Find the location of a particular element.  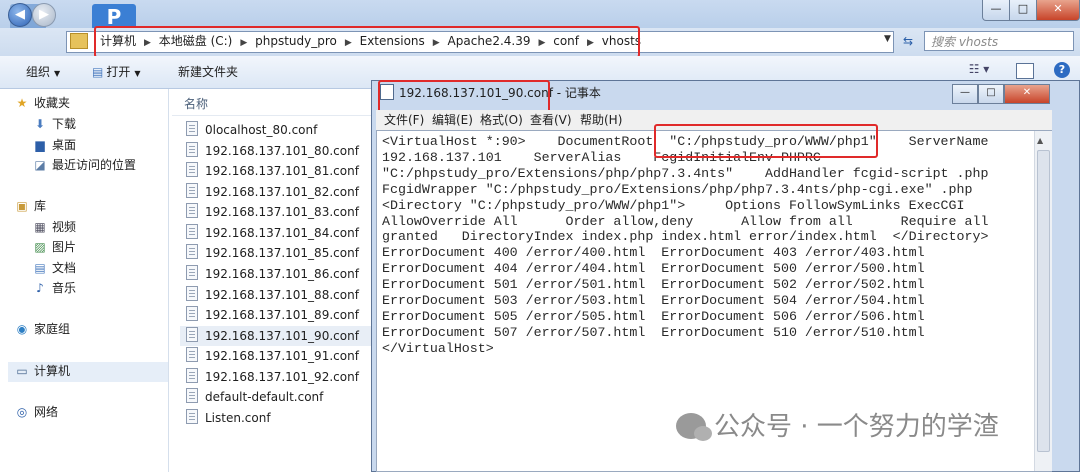

menu-file: 文件(F) is located at coordinates (404, 120).